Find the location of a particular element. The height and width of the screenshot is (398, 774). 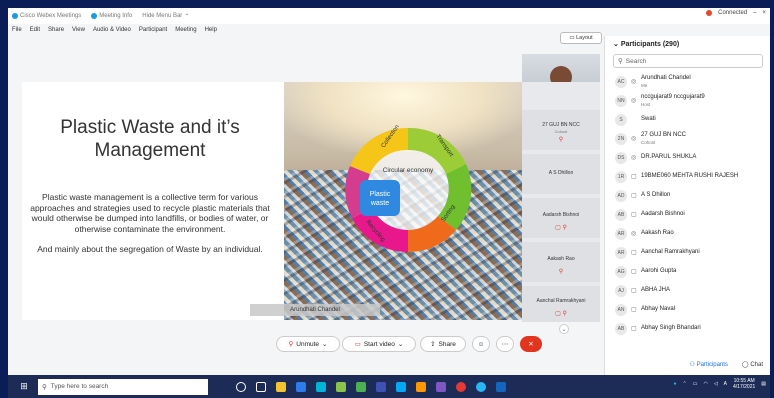

scroll-down-button: ⌄ is located at coordinates (564, 329).